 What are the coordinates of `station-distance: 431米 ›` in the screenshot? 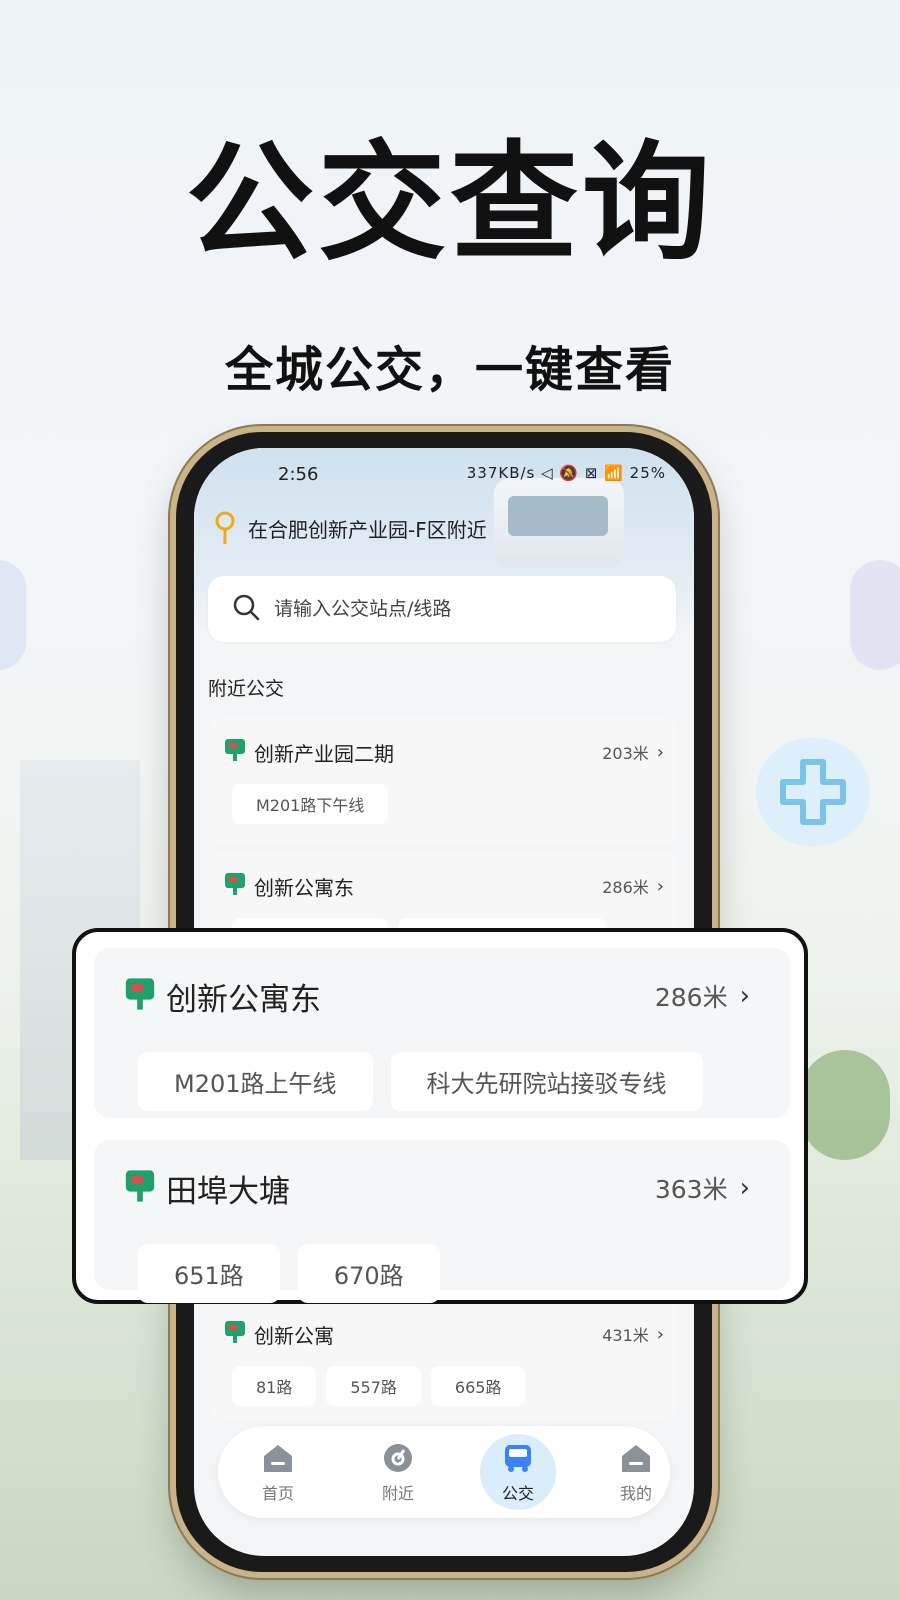 It's located at (633, 1334).